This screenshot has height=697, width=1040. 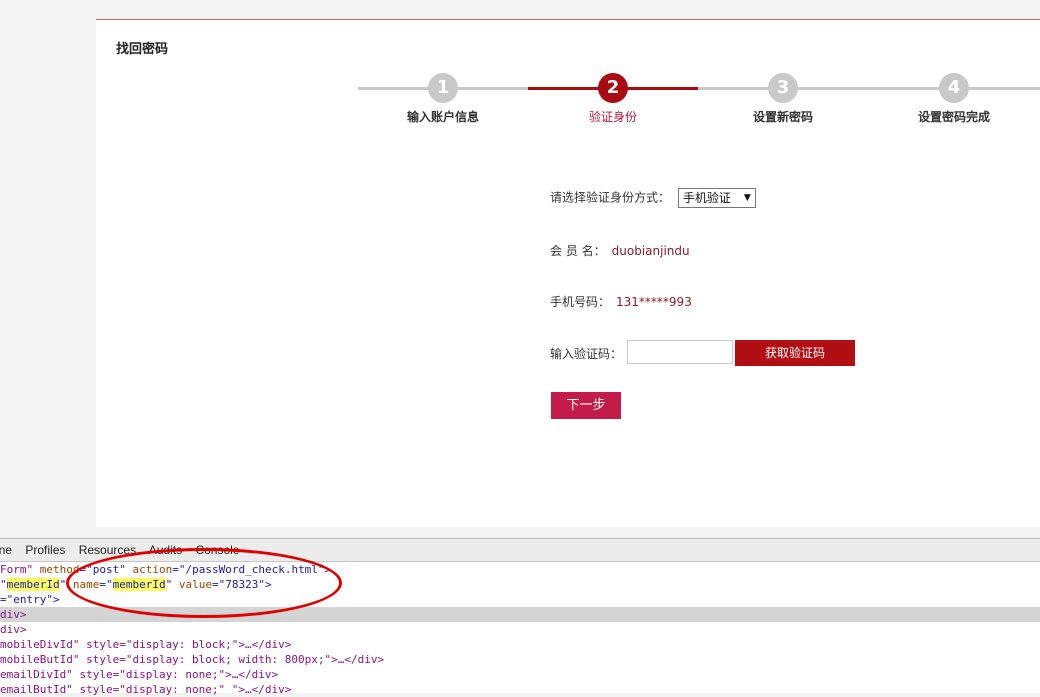 What do you see at coordinates (586, 405) in the screenshot?
I see `next-button: 下一步` at bounding box center [586, 405].